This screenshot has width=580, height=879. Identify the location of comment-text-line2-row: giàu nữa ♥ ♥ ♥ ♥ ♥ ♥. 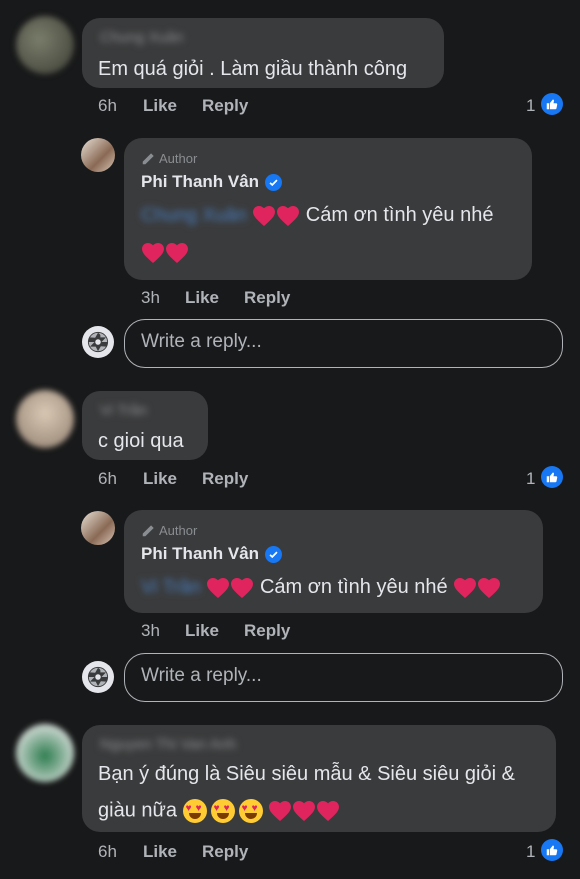
(219, 811).